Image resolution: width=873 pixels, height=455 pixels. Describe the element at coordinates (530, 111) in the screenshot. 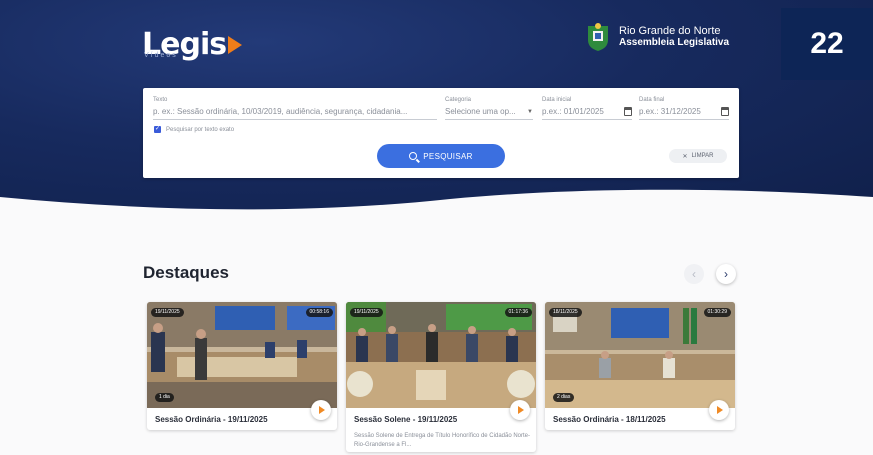

I see `chevron-down-icon: ▼` at that location.